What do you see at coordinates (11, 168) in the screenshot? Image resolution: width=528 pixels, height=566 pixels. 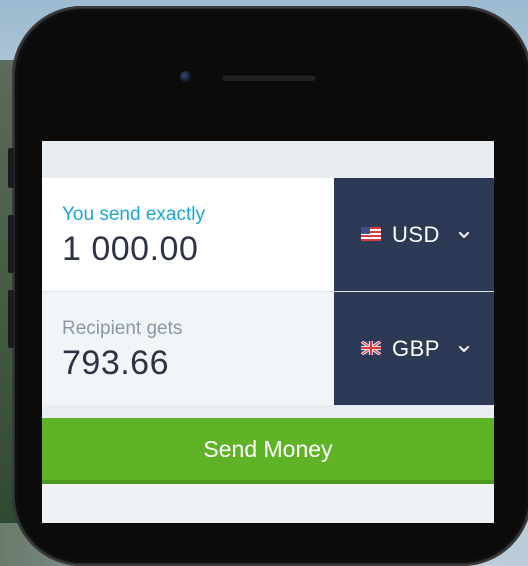 I see `phone-silent-switch` at bounding box center [11, 168].